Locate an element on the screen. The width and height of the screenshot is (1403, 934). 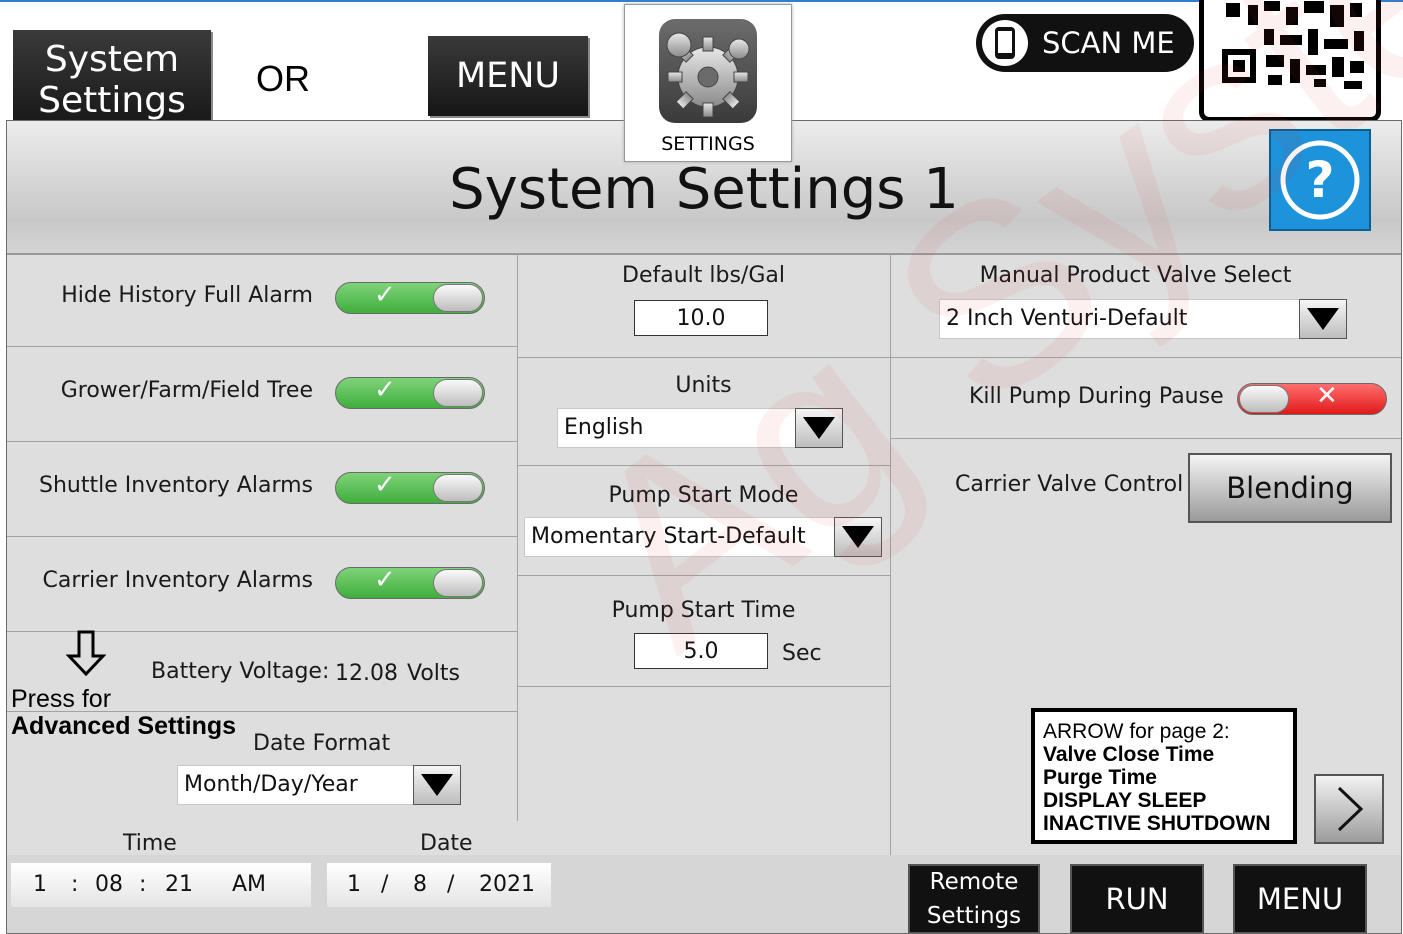
time-hour: 1 is located at coordinates (40, 884).